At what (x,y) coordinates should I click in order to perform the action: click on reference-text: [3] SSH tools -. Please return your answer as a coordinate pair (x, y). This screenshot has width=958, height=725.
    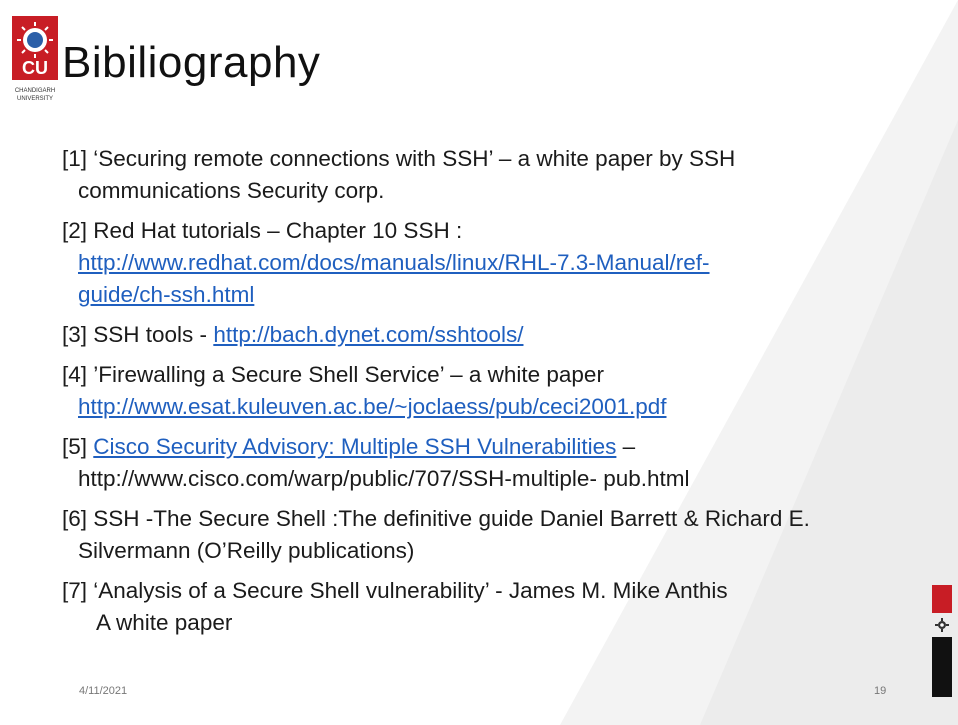
    Looking at the image, I should click on (138, 334).